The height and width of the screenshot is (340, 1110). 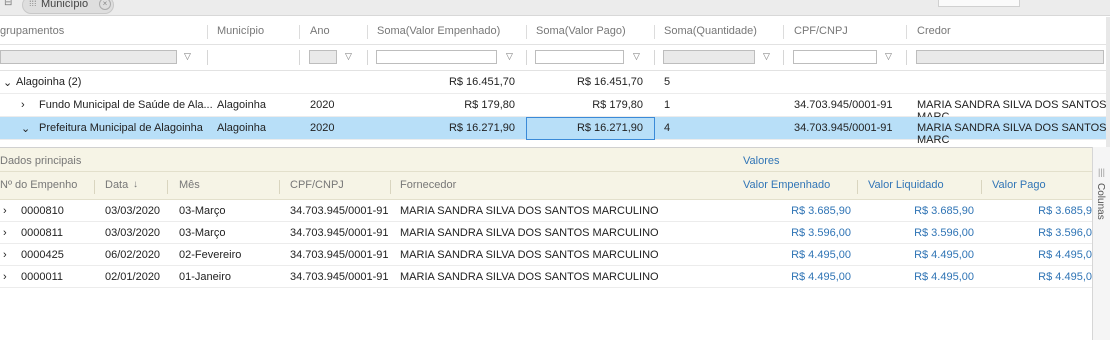 I want to click on remove-group-icon: ×, so click(x=105, y=5).